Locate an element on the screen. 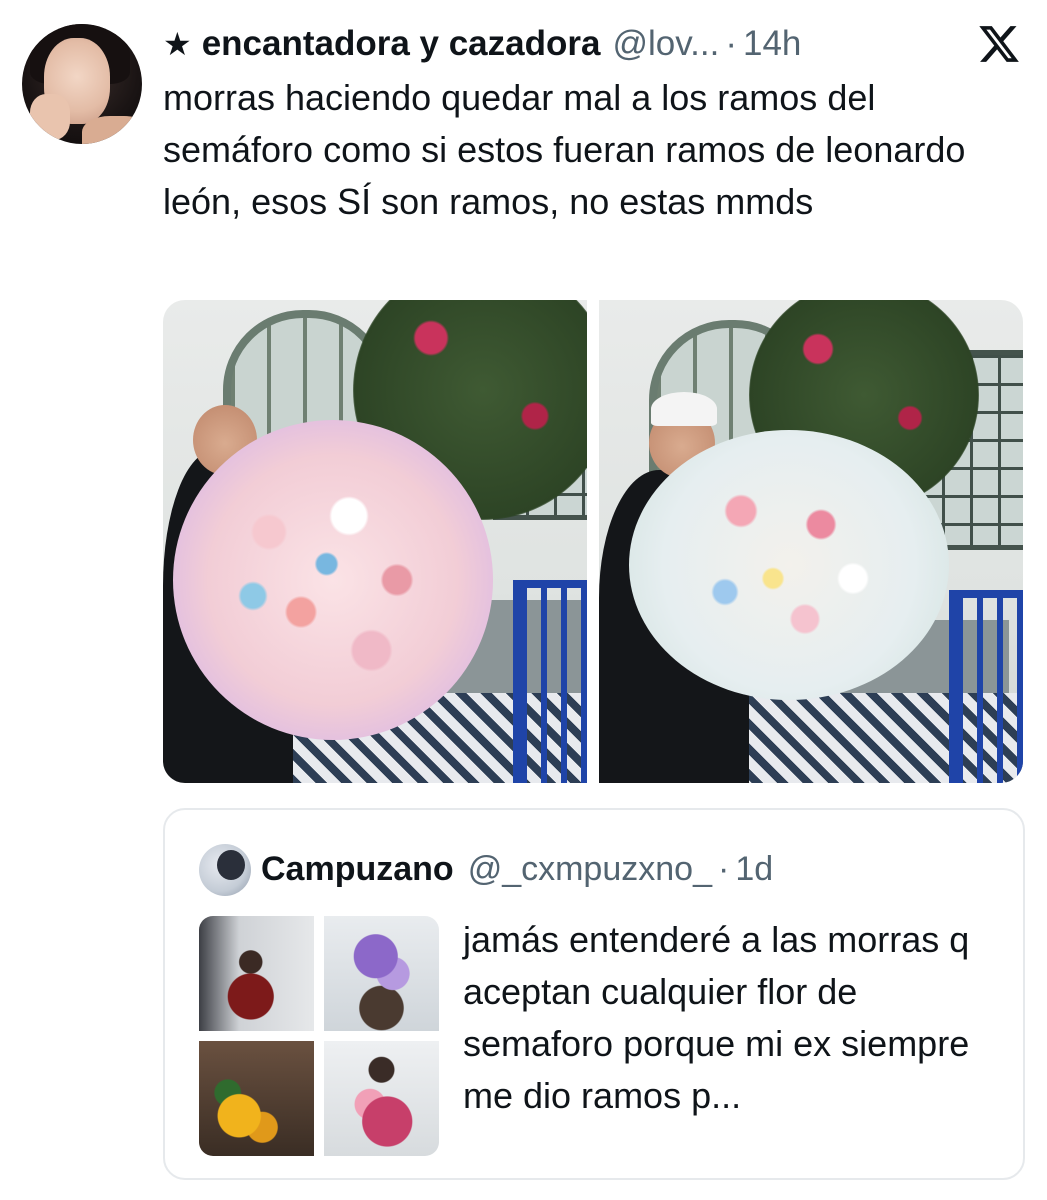 This screenshot has width=1047, height=1200. quote-timestamp: 1d is located at coordinates (754, 869).